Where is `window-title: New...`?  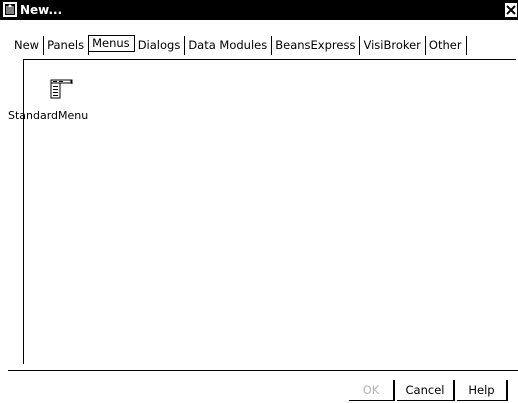
window-title: New... is located at coordinates (41, 10).